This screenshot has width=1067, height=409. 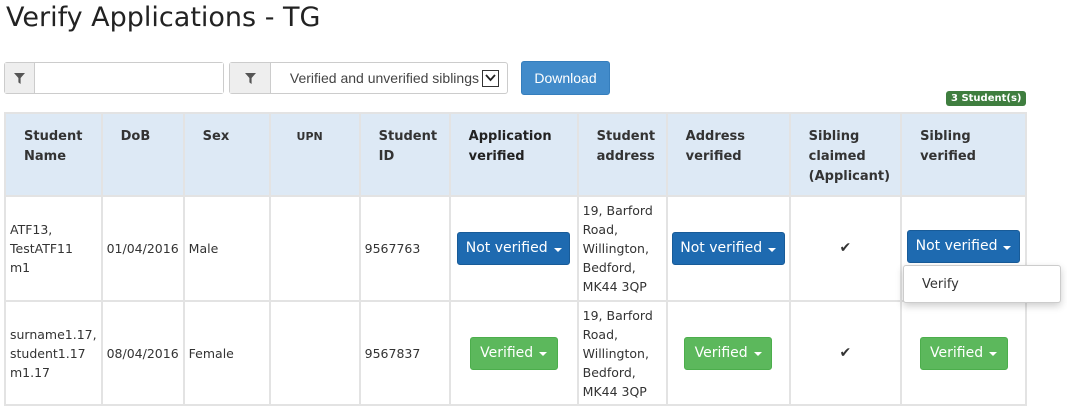 What do you see at coordinates (404, 154) in the screenshot?
I see `col-header-id: Student ID` at bounding box center [404, 154].